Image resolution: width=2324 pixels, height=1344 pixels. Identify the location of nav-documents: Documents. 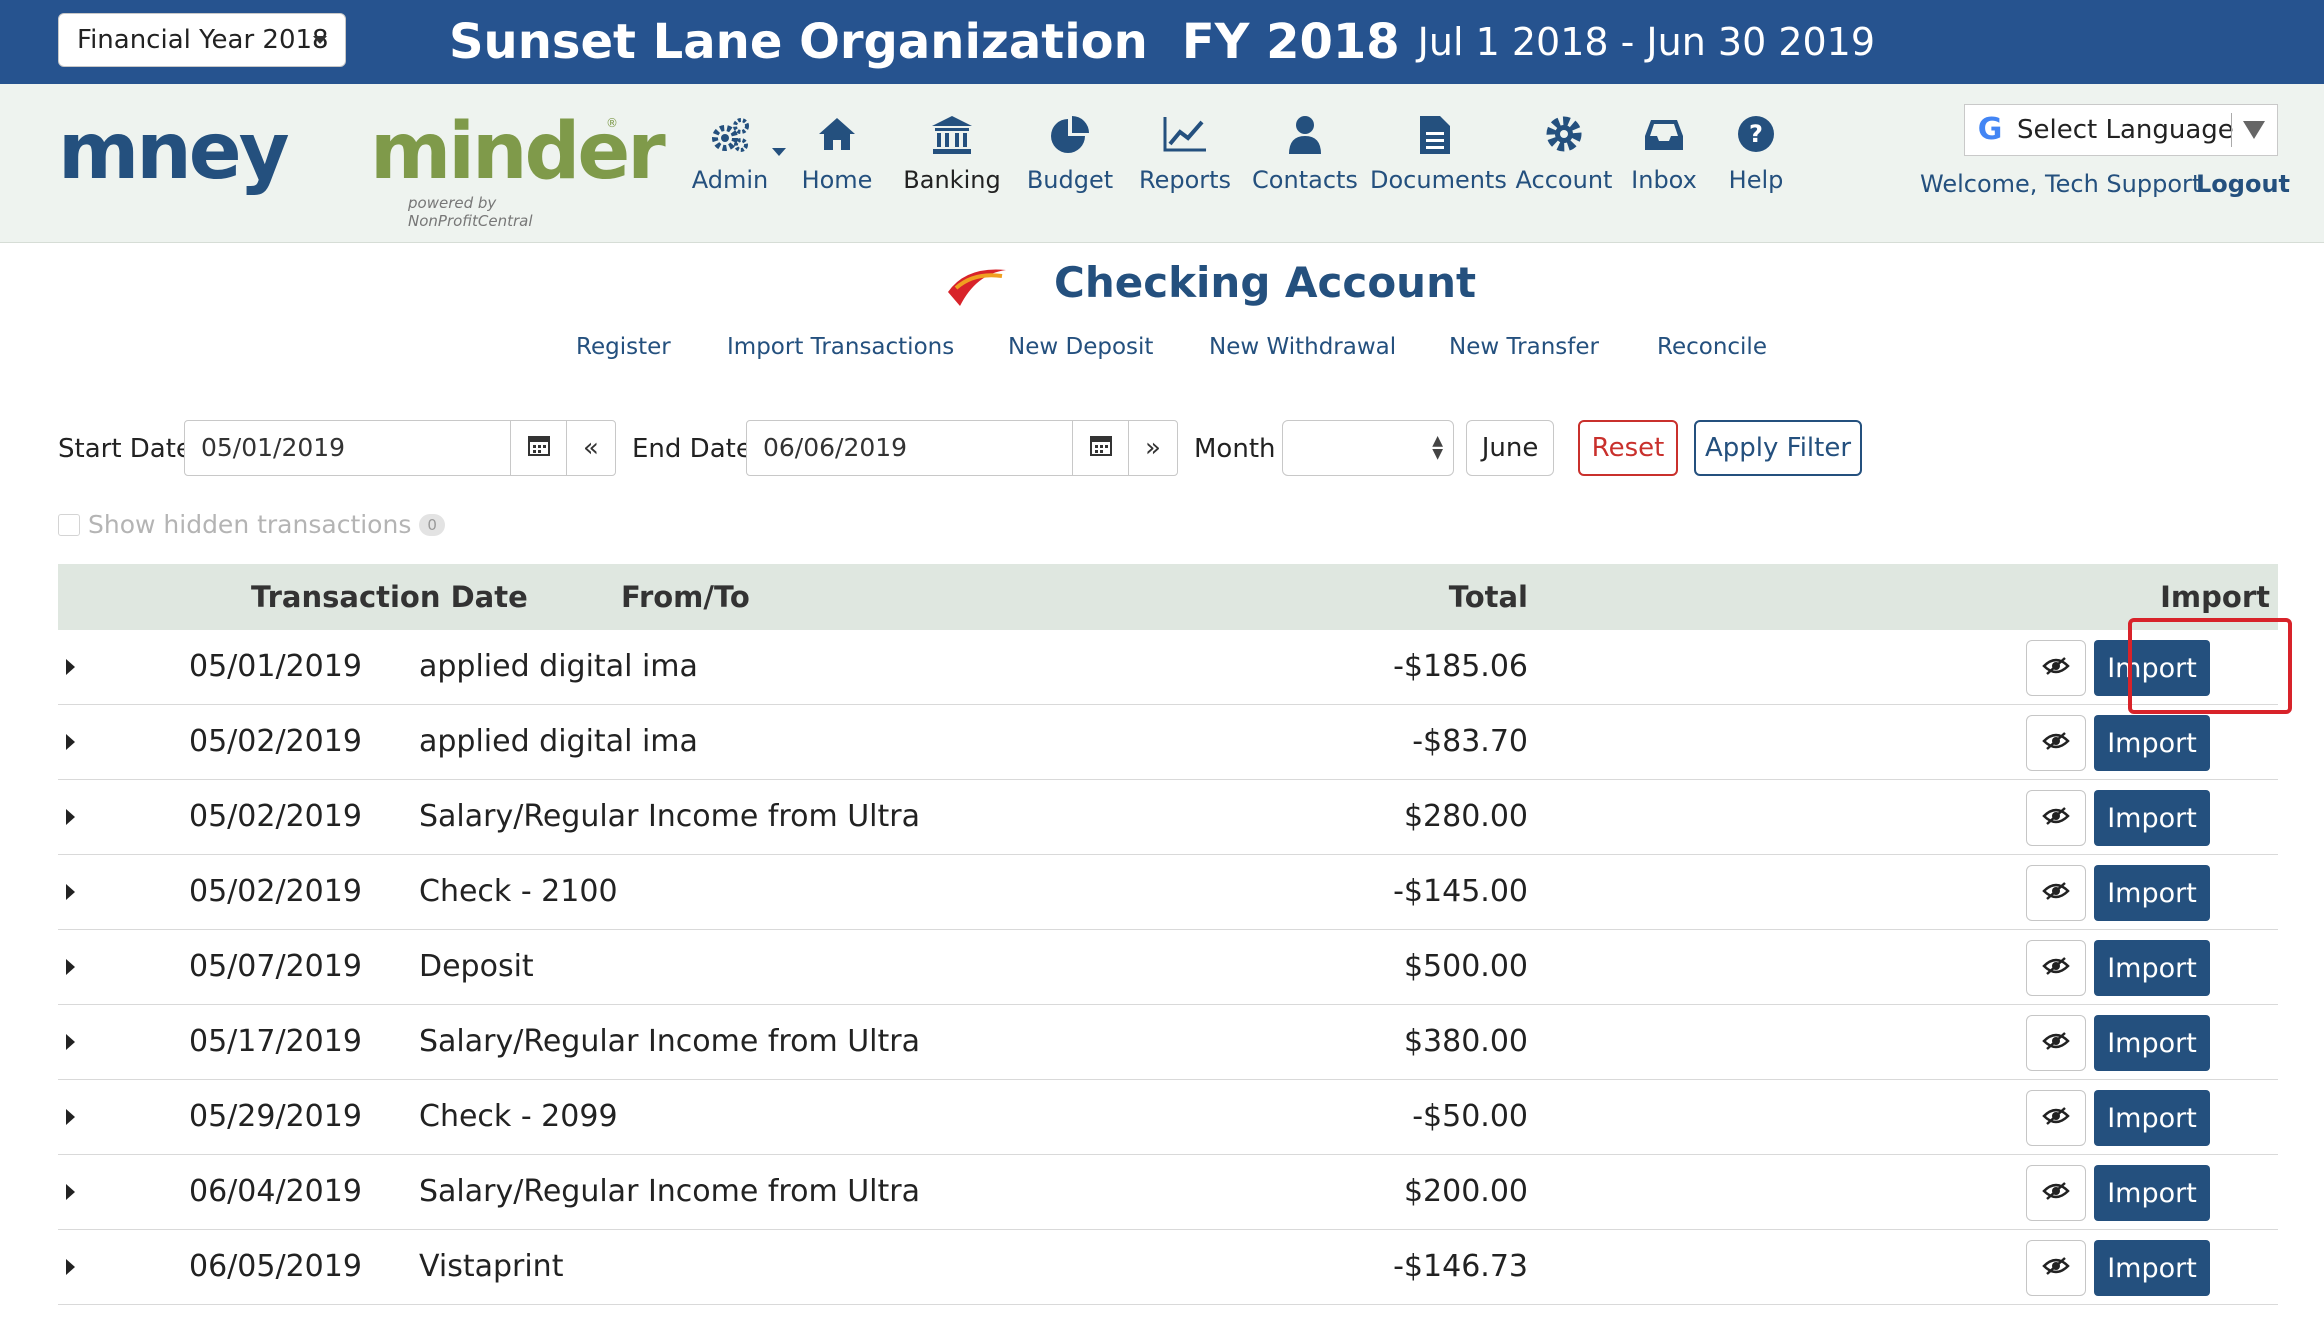
(1438, 164).